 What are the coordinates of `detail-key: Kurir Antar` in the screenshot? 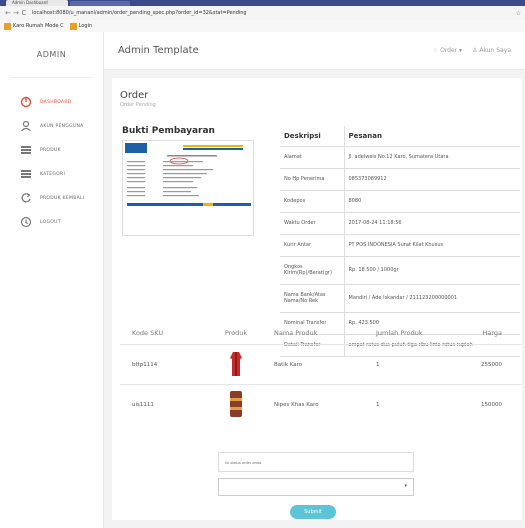 It's located at (312, 245).